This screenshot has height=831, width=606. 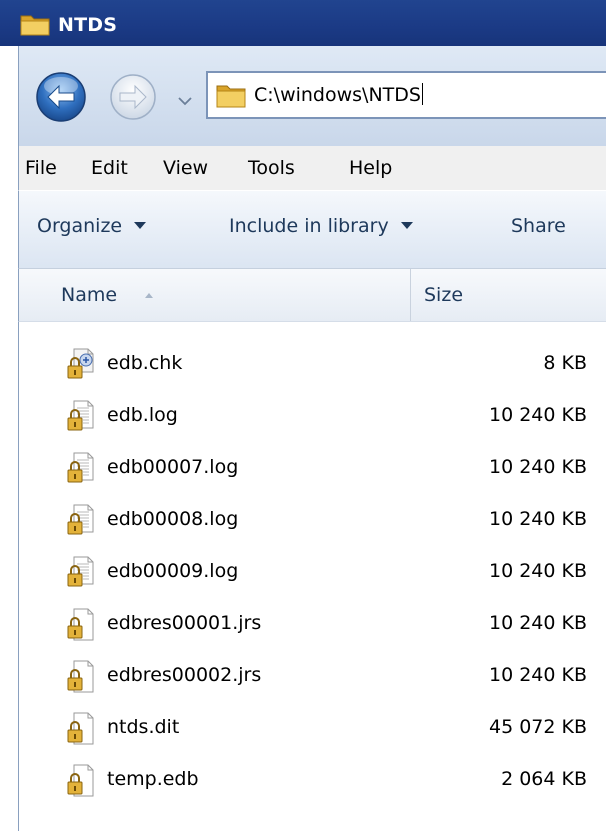 I want to click on title-bar: NTDS, so click(x=303, y=23).